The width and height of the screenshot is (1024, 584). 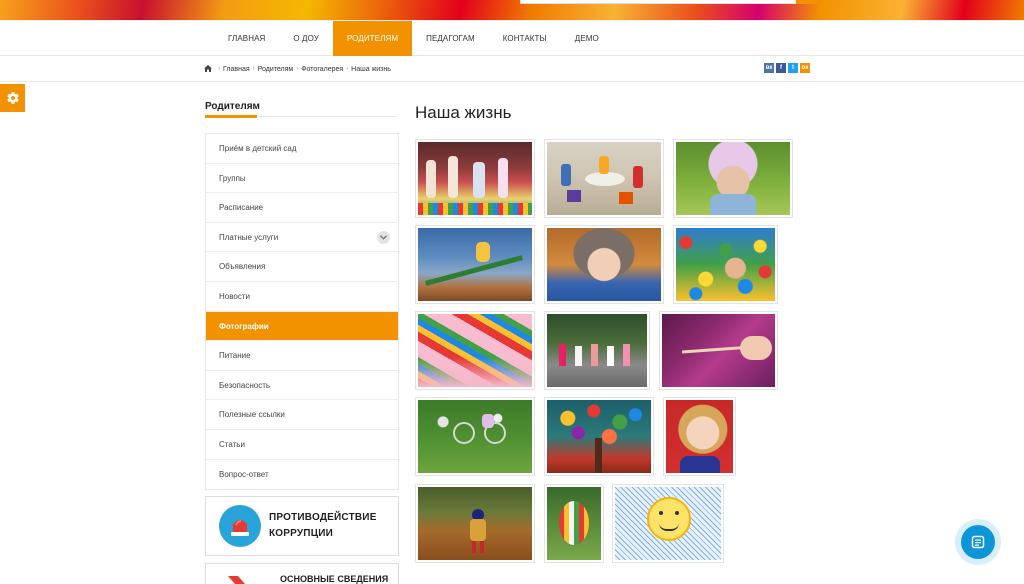 What do you see at coordinates (301, 533) in the screenshot?
I see `anticorruption-line2: КОРРУПЦИИ` at bounding box center [301, 533].